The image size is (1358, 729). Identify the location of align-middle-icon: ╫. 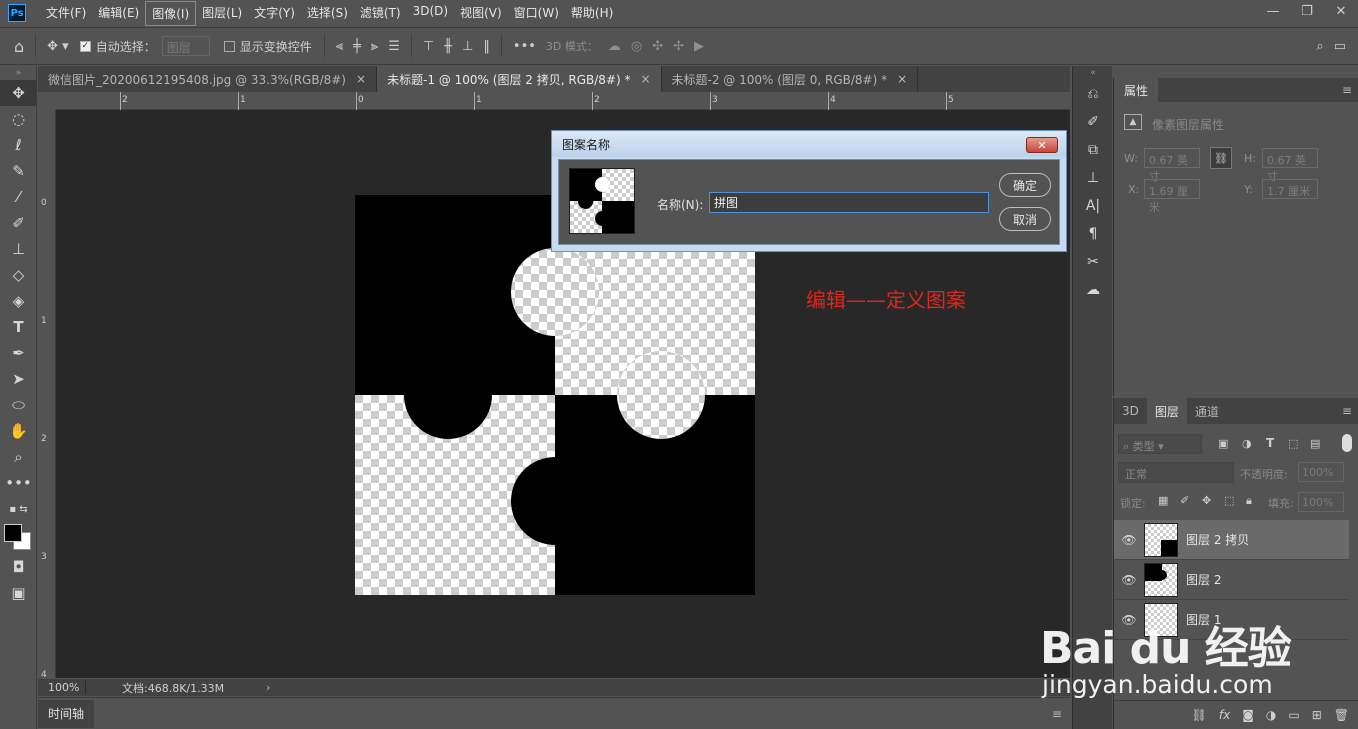
(448, 46).